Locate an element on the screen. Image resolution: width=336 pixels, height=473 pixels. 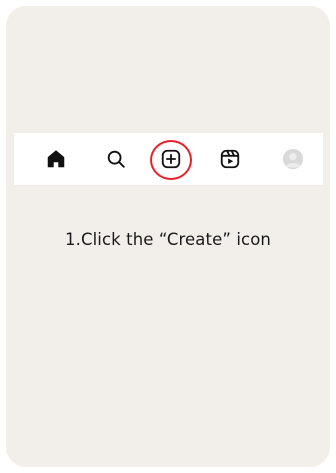
nav-reels-button is located at coordinates (230, 159).